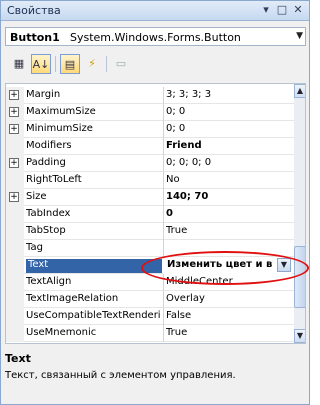  I want to click on property-name: UseMnemonic, so click(61, 332).